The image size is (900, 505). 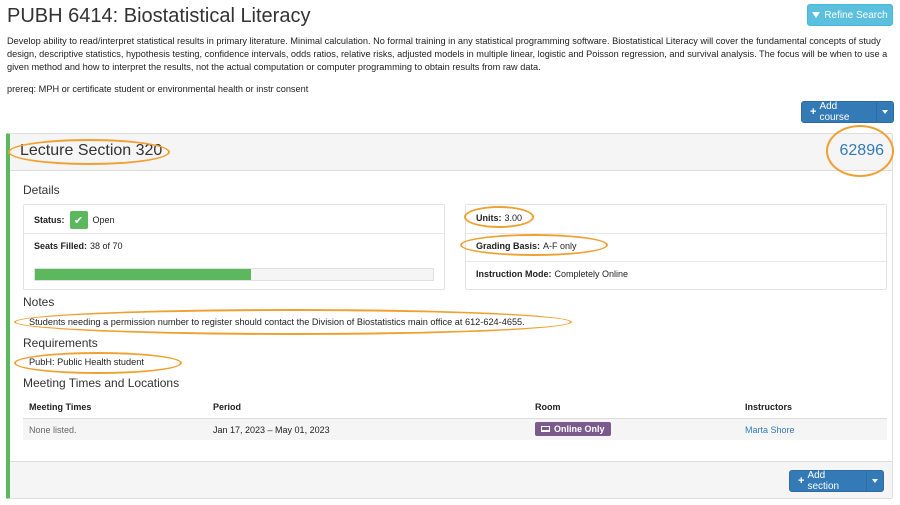 I want to click on refine-search-button: Refine Search, so click(x=850, y=15).